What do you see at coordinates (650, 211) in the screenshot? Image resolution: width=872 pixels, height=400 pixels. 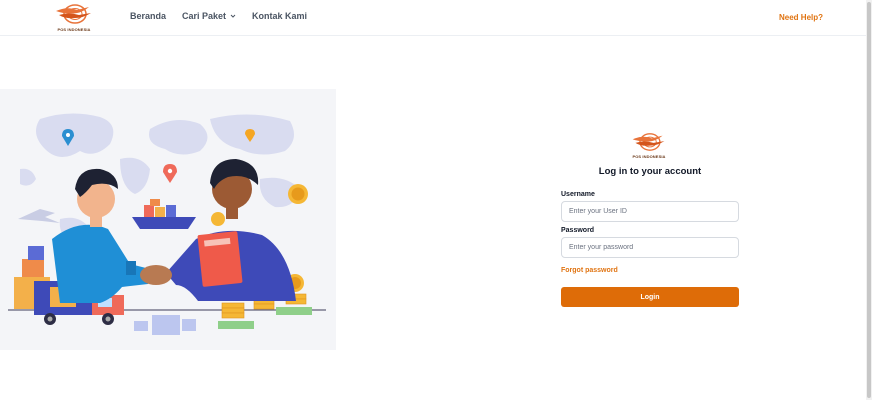 I see `username-input` at bounding box center [650, 211].